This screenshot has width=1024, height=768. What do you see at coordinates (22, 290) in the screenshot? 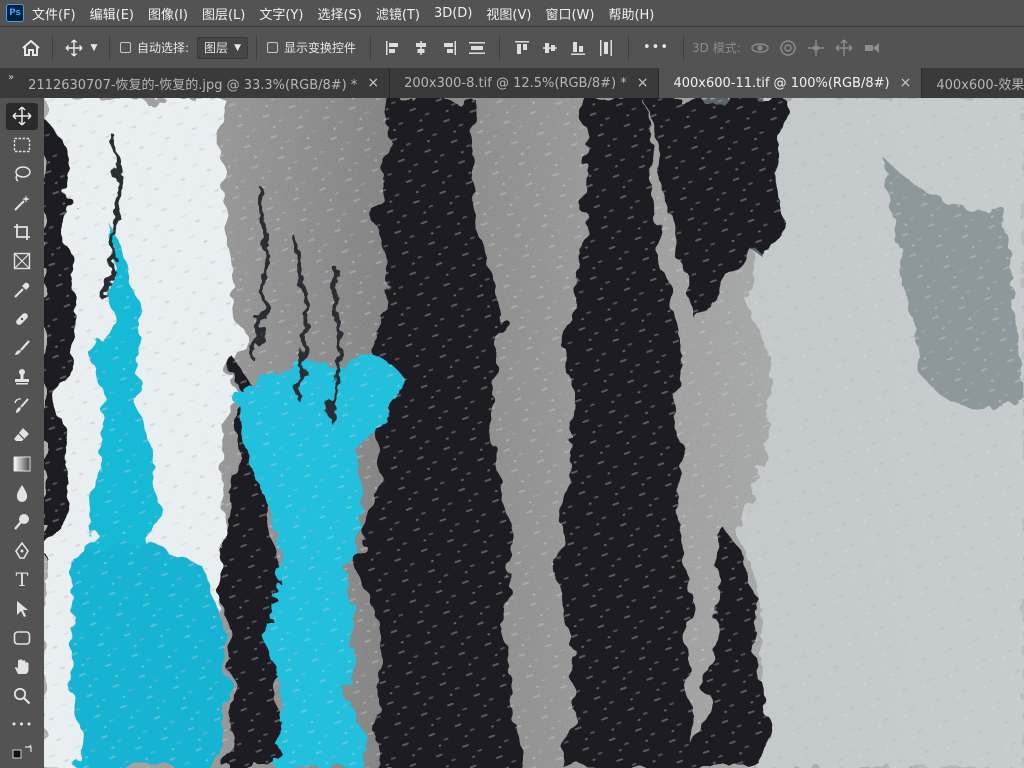
I see `eyedropper-icon` at bounding box center [22, 290].